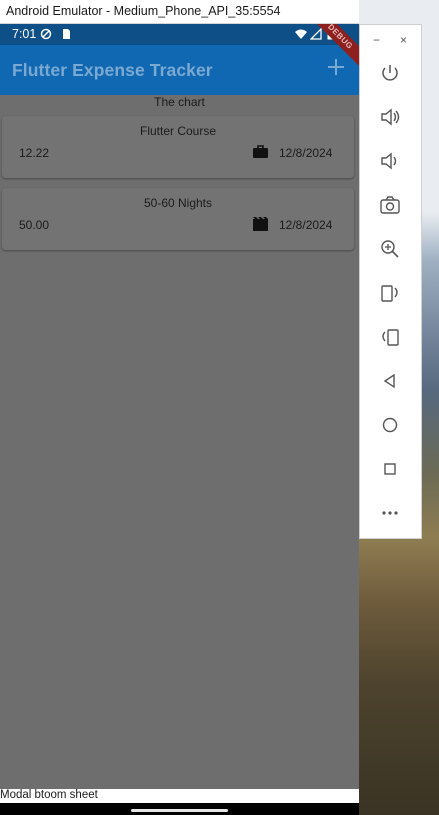  I want to click on home-button, so click(390, 425).